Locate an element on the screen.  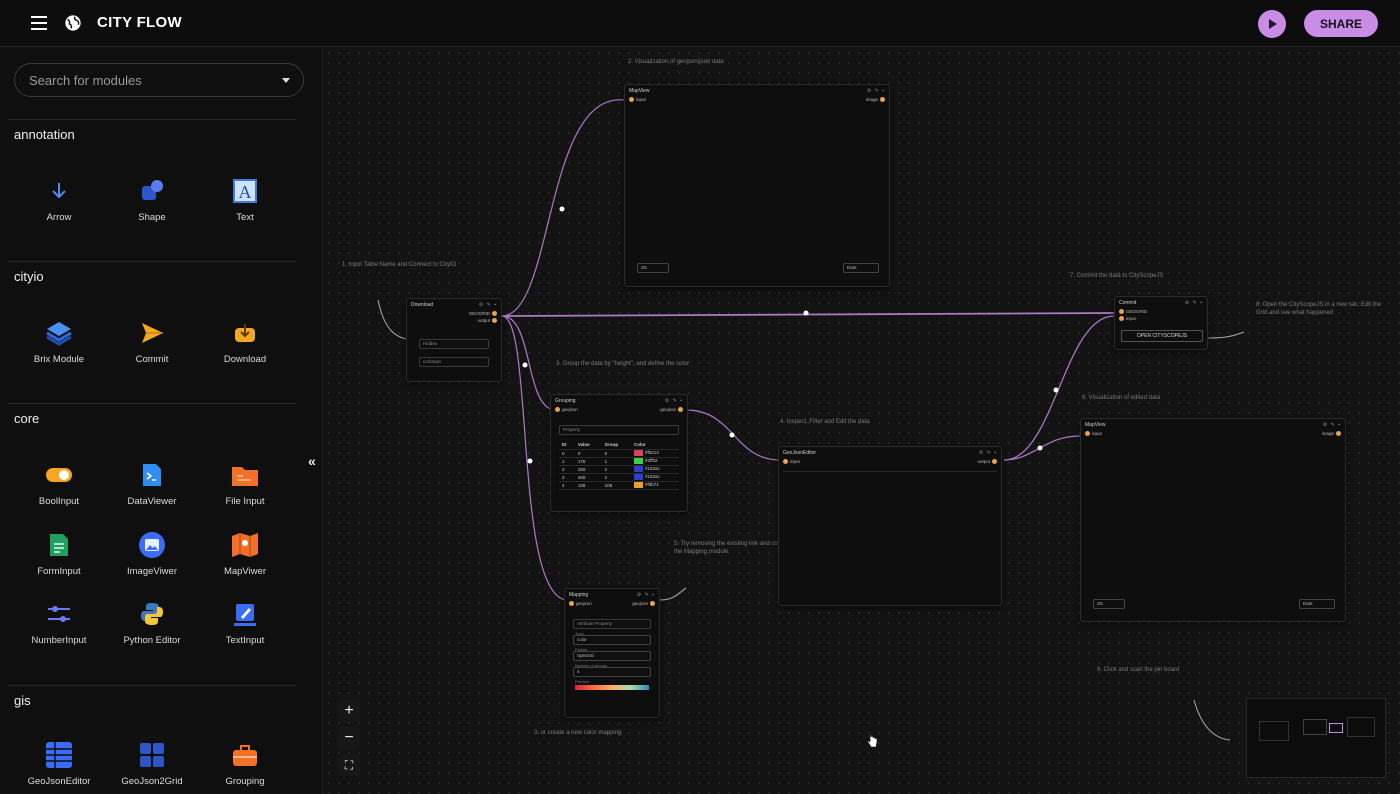
module-geojsoneditor: GeoJsonEditor is located at coordinates (59, 763).